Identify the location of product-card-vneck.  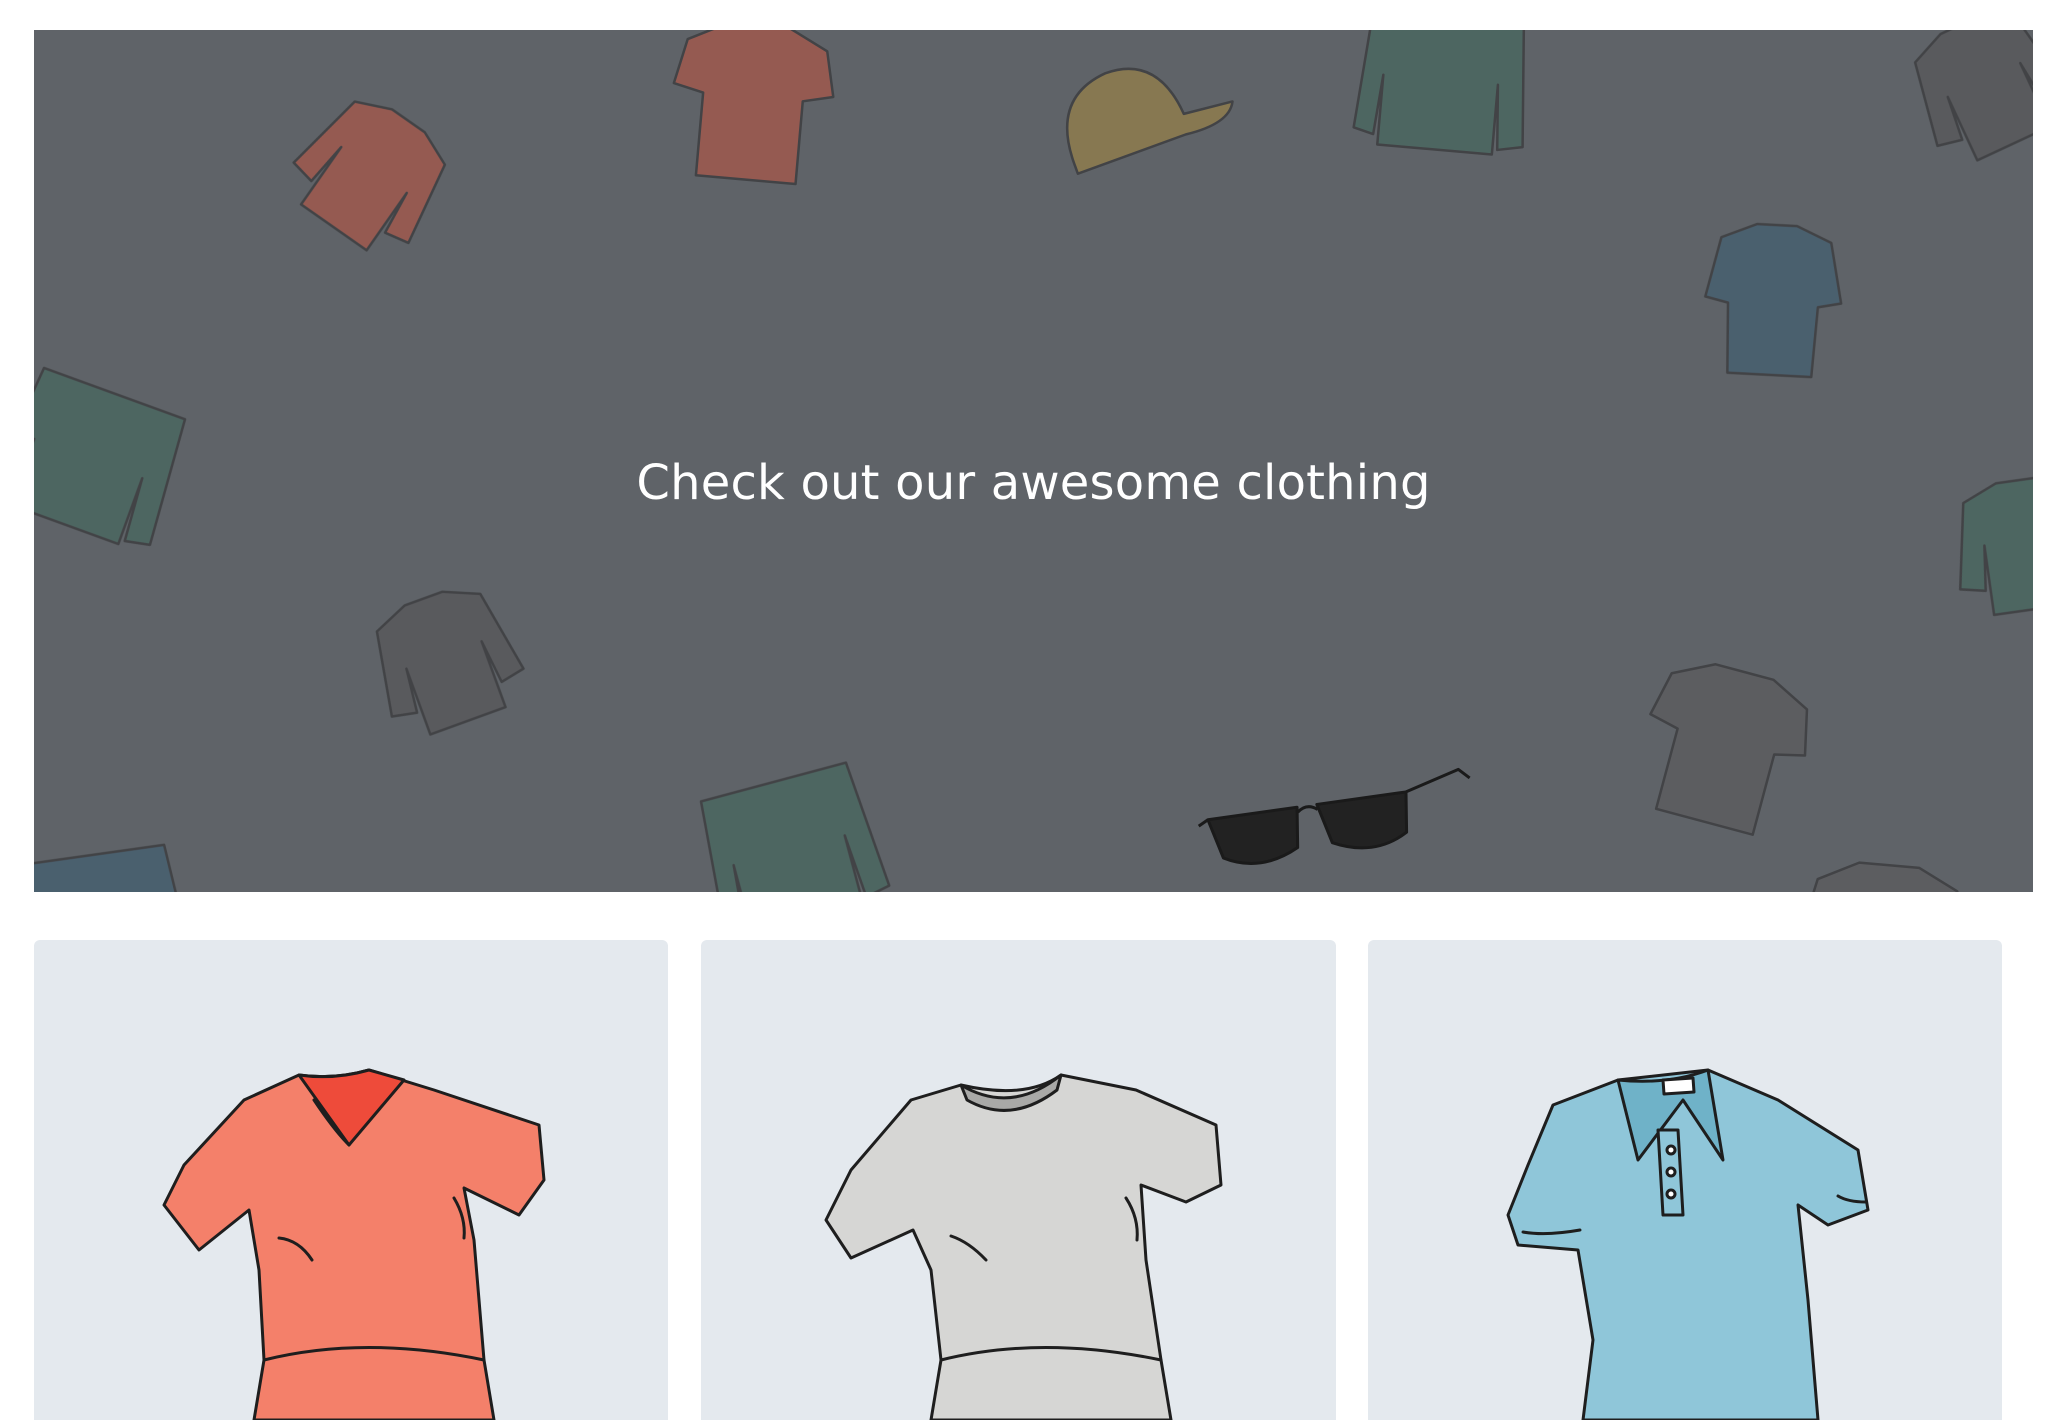
(351, 1180).